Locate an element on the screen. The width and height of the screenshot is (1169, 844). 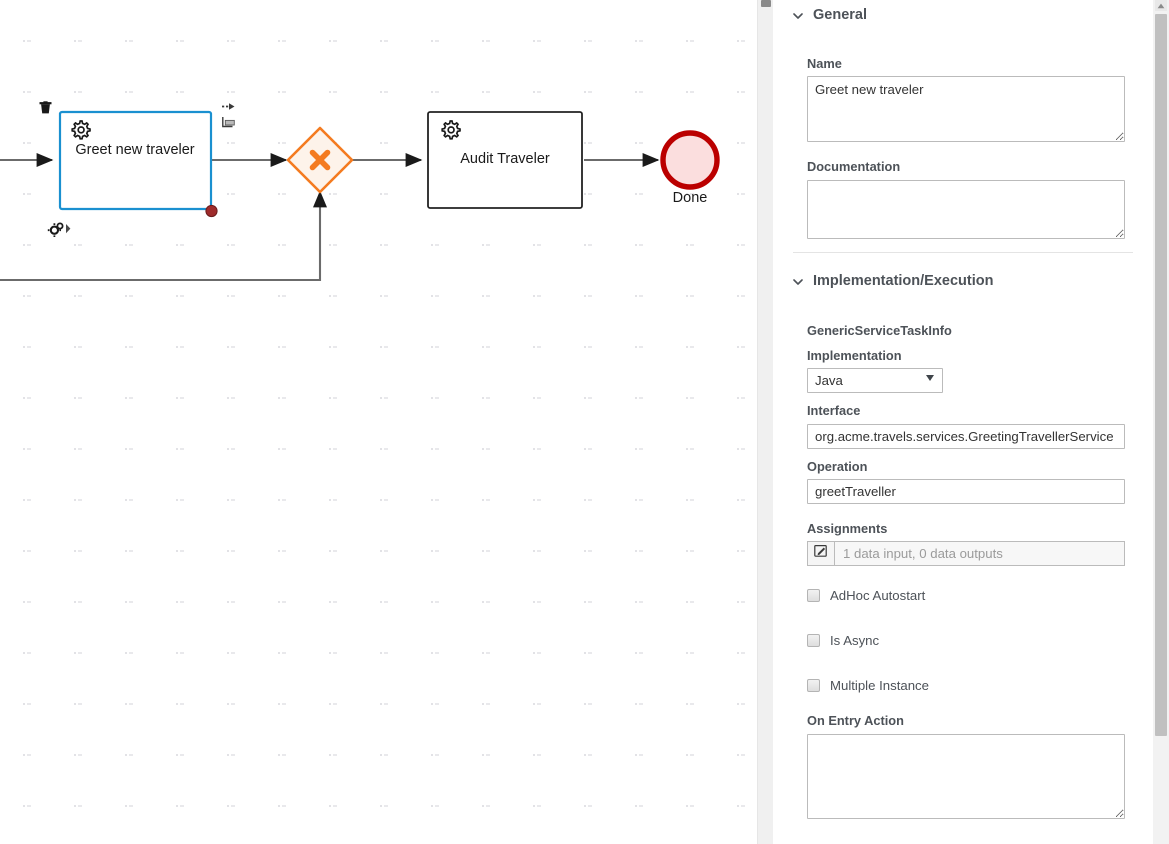
field-group-documentation: Documentation is located at coordinates (963, 199).